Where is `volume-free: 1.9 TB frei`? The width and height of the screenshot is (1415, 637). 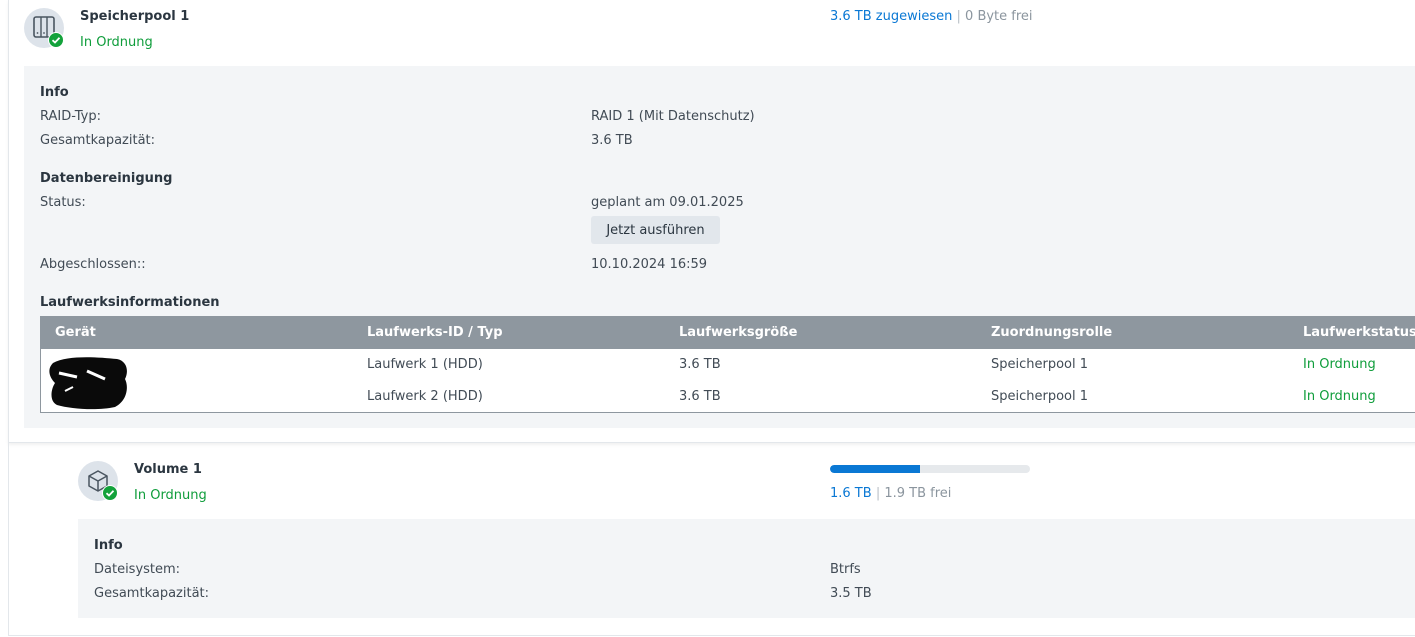
volume-free: 1.9 TB frei is located at coordinates (918, 493).